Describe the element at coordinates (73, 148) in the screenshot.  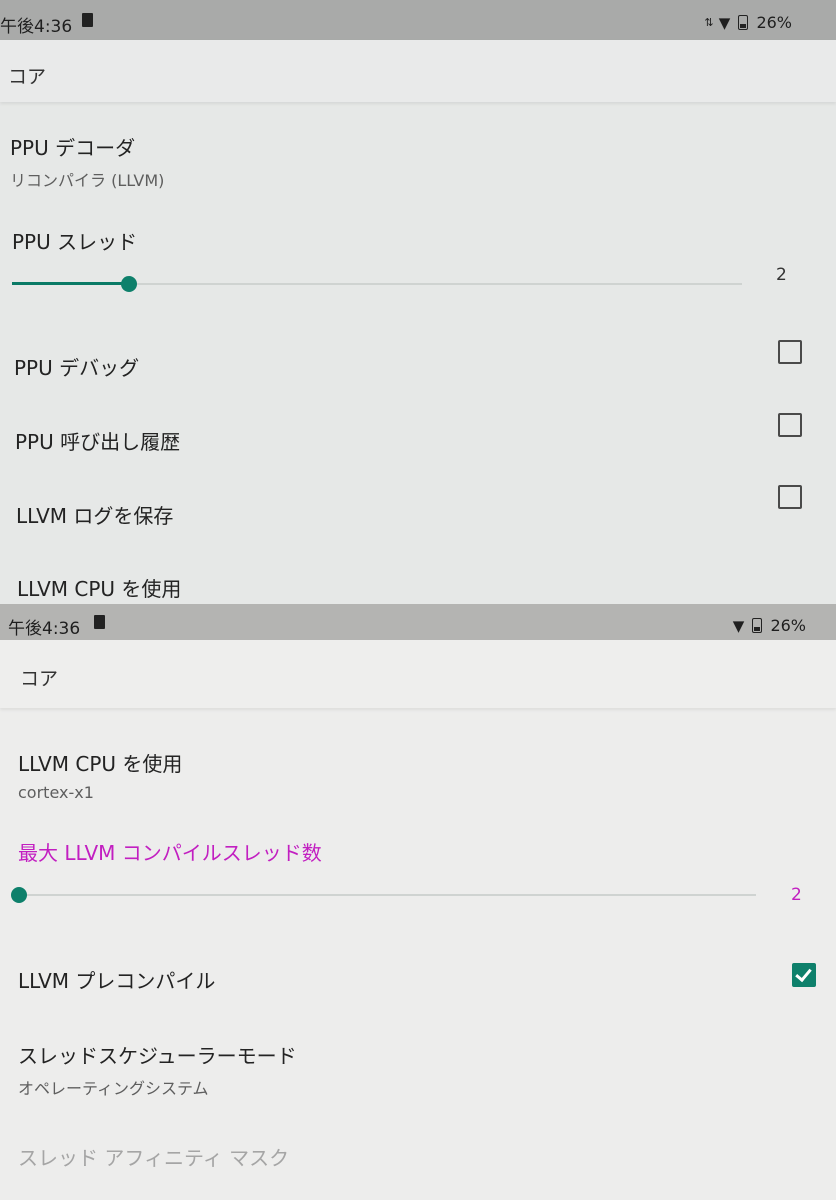
I see `pref-title: PPU デコーダ` at that location.